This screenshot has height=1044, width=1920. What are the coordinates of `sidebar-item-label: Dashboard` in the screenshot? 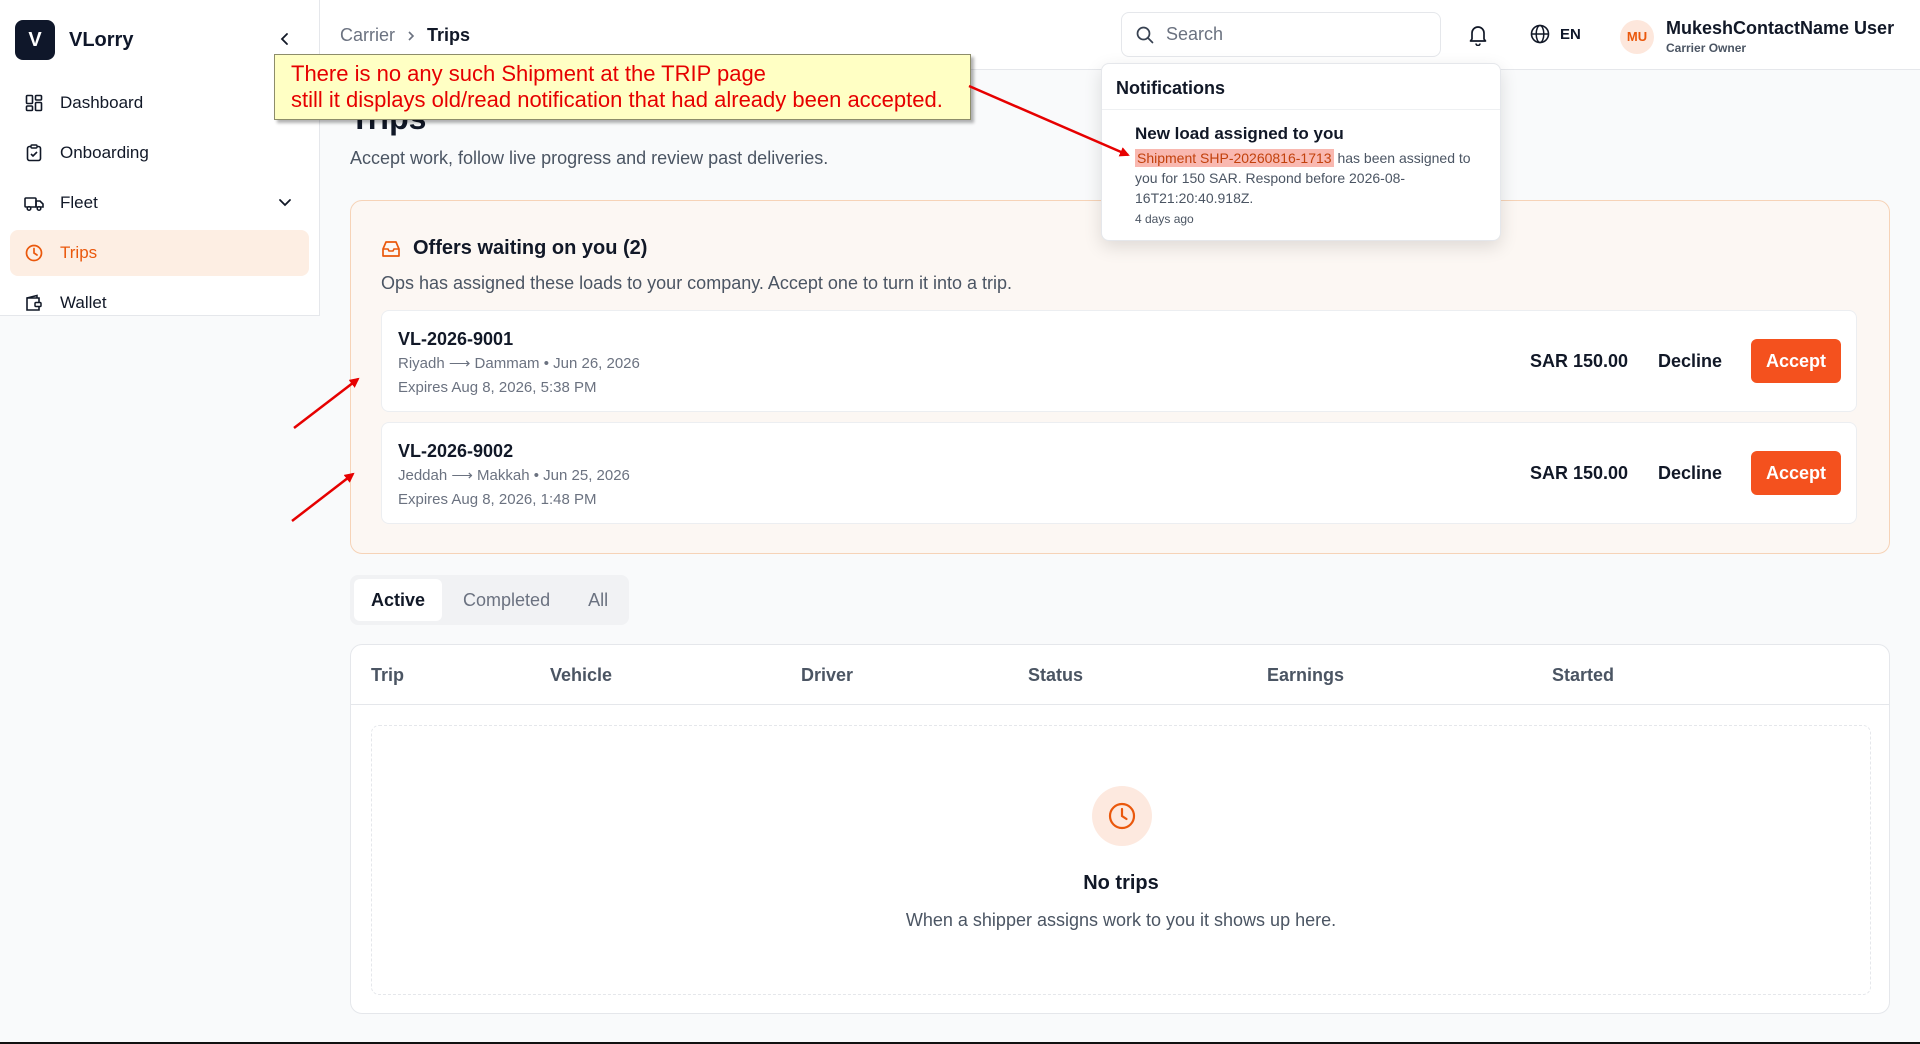 It's located at (102, 102).